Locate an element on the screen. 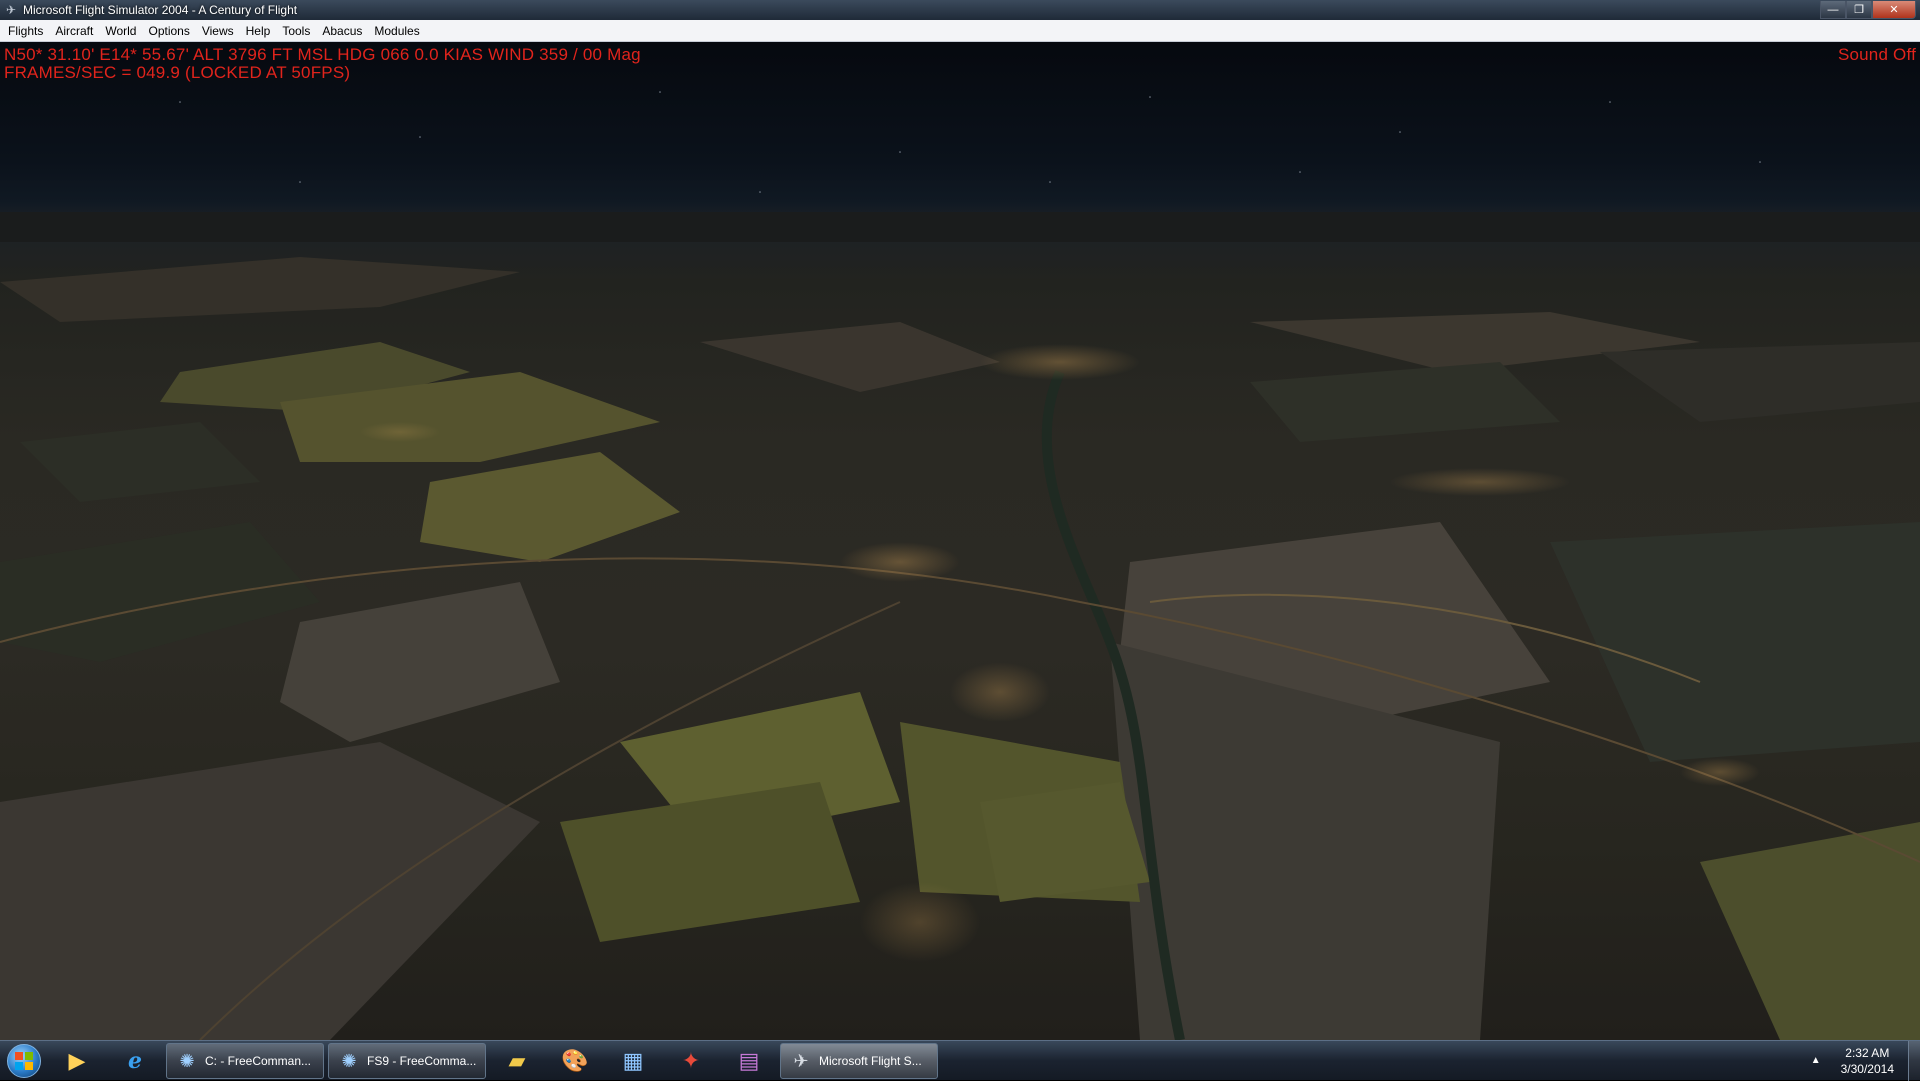  system-tray: ▲ 2:32 AM 3/30/2014 is located at coordinates (1865, 1060).